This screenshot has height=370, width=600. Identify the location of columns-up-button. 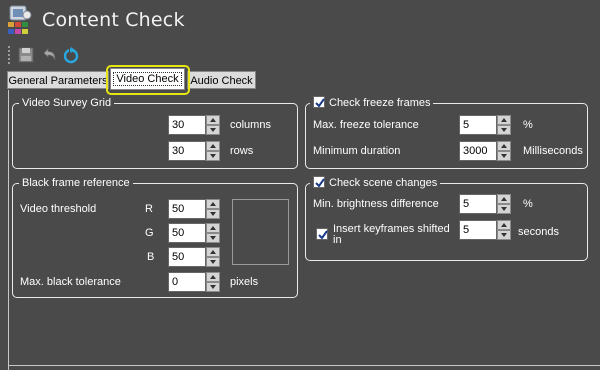
(213, 120).